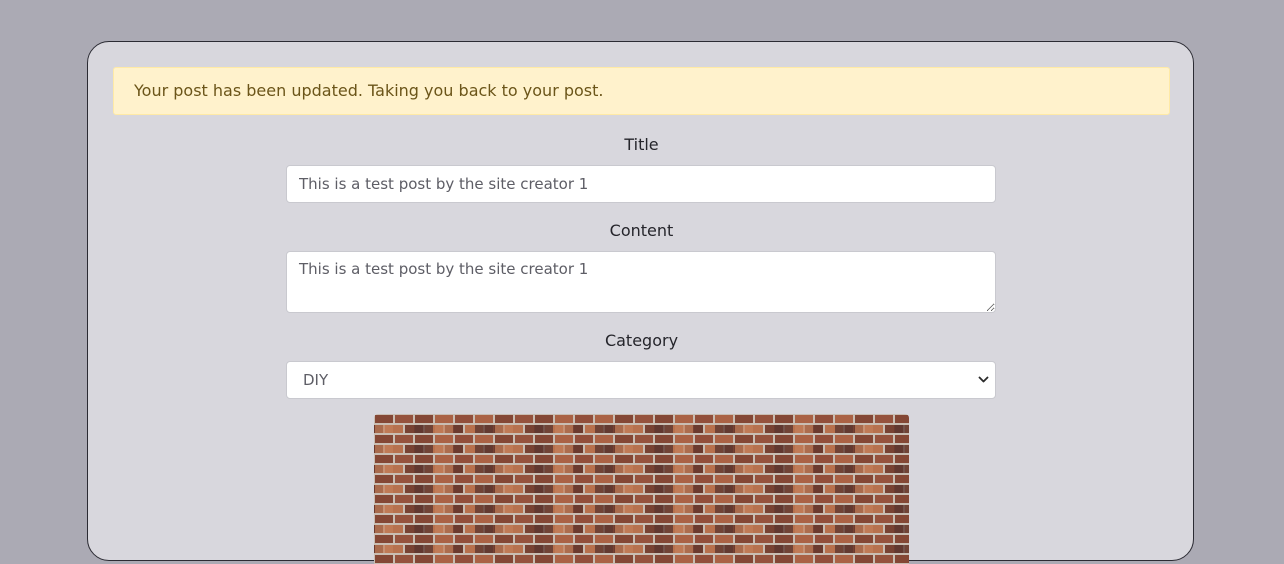  Describe the element at coordinates (641, 184) in the screenshot. I see `title-input` at that location.